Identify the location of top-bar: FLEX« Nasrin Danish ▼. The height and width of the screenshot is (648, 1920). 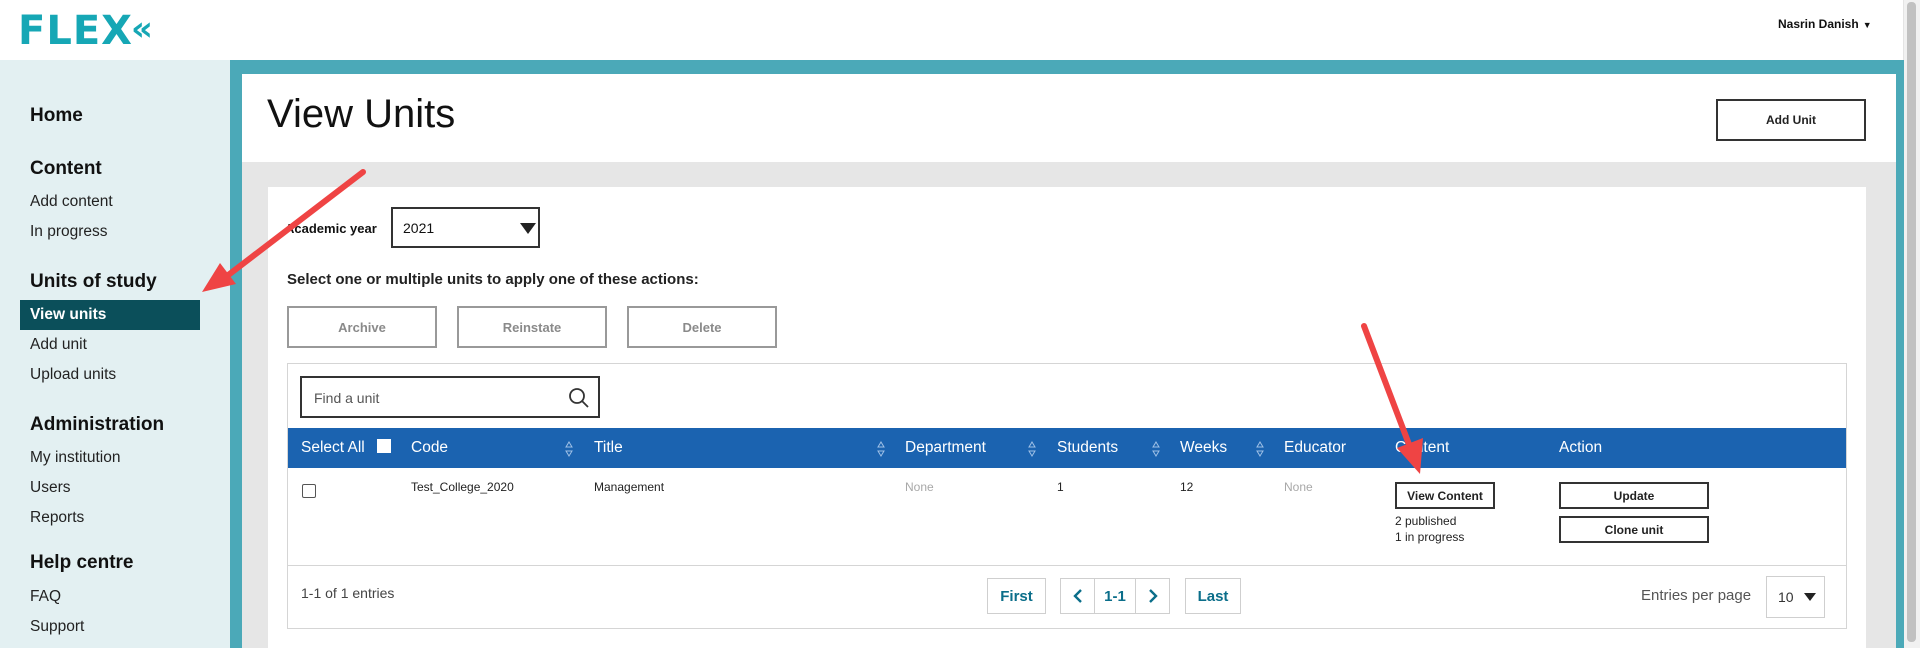
(950, 30).